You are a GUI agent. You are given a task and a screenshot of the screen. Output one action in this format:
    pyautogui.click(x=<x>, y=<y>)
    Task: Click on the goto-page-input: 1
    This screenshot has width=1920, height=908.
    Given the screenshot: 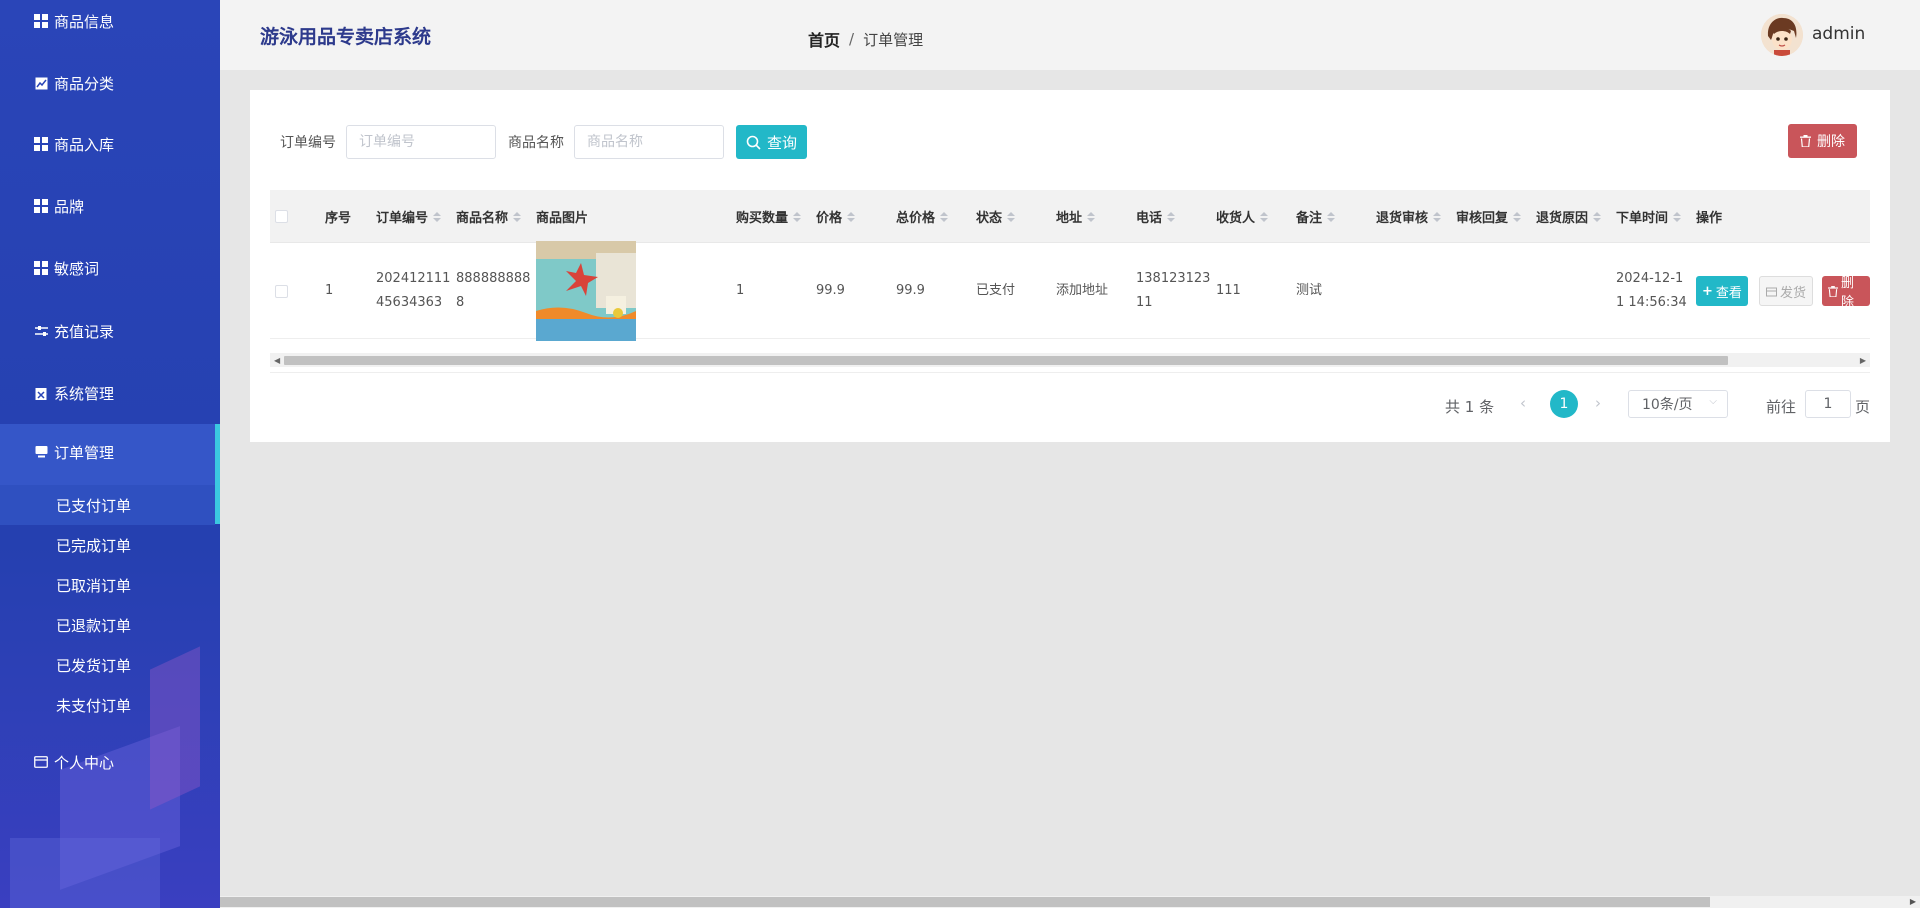 What is the action you would take?
    pyautogui.click(x=1828, y=404)
    